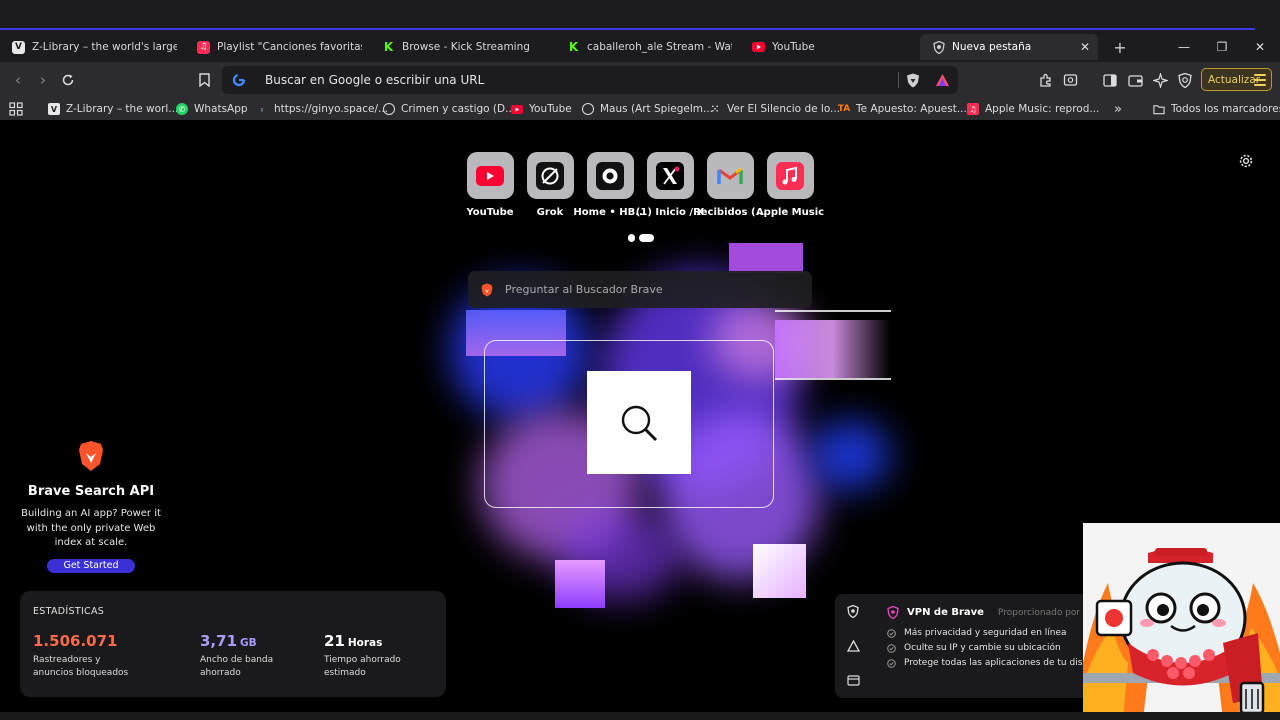  Describe the element at coordinates (334, 641) in the screenshot. I see `stat-value: 21` at that location.